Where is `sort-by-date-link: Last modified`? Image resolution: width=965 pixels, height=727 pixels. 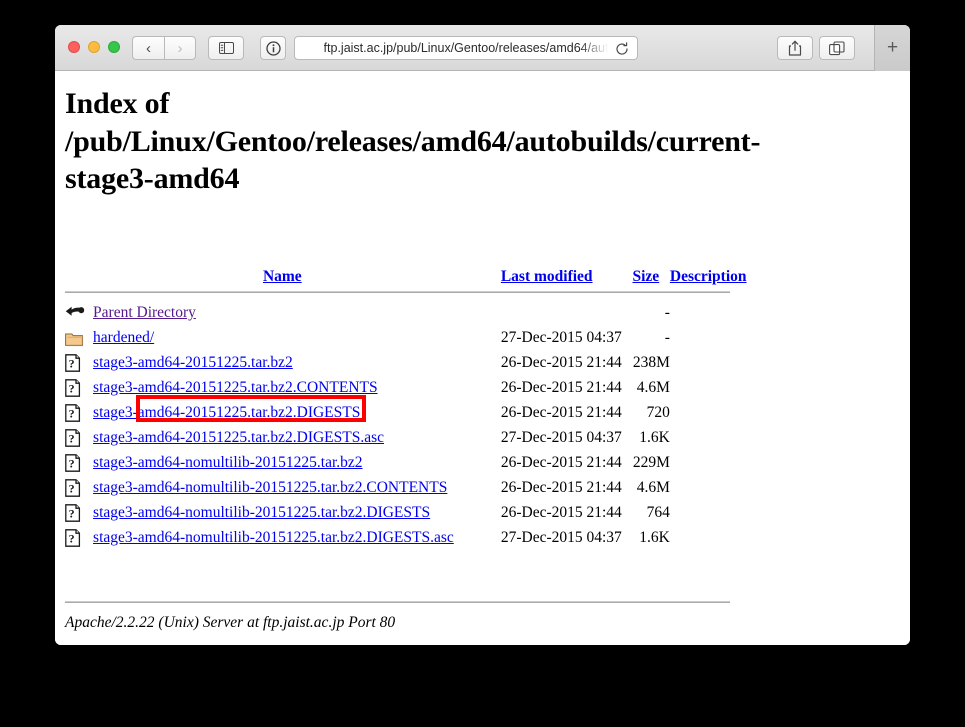
sort-by-date-link: Last modified is located at coordinates (547, 276).